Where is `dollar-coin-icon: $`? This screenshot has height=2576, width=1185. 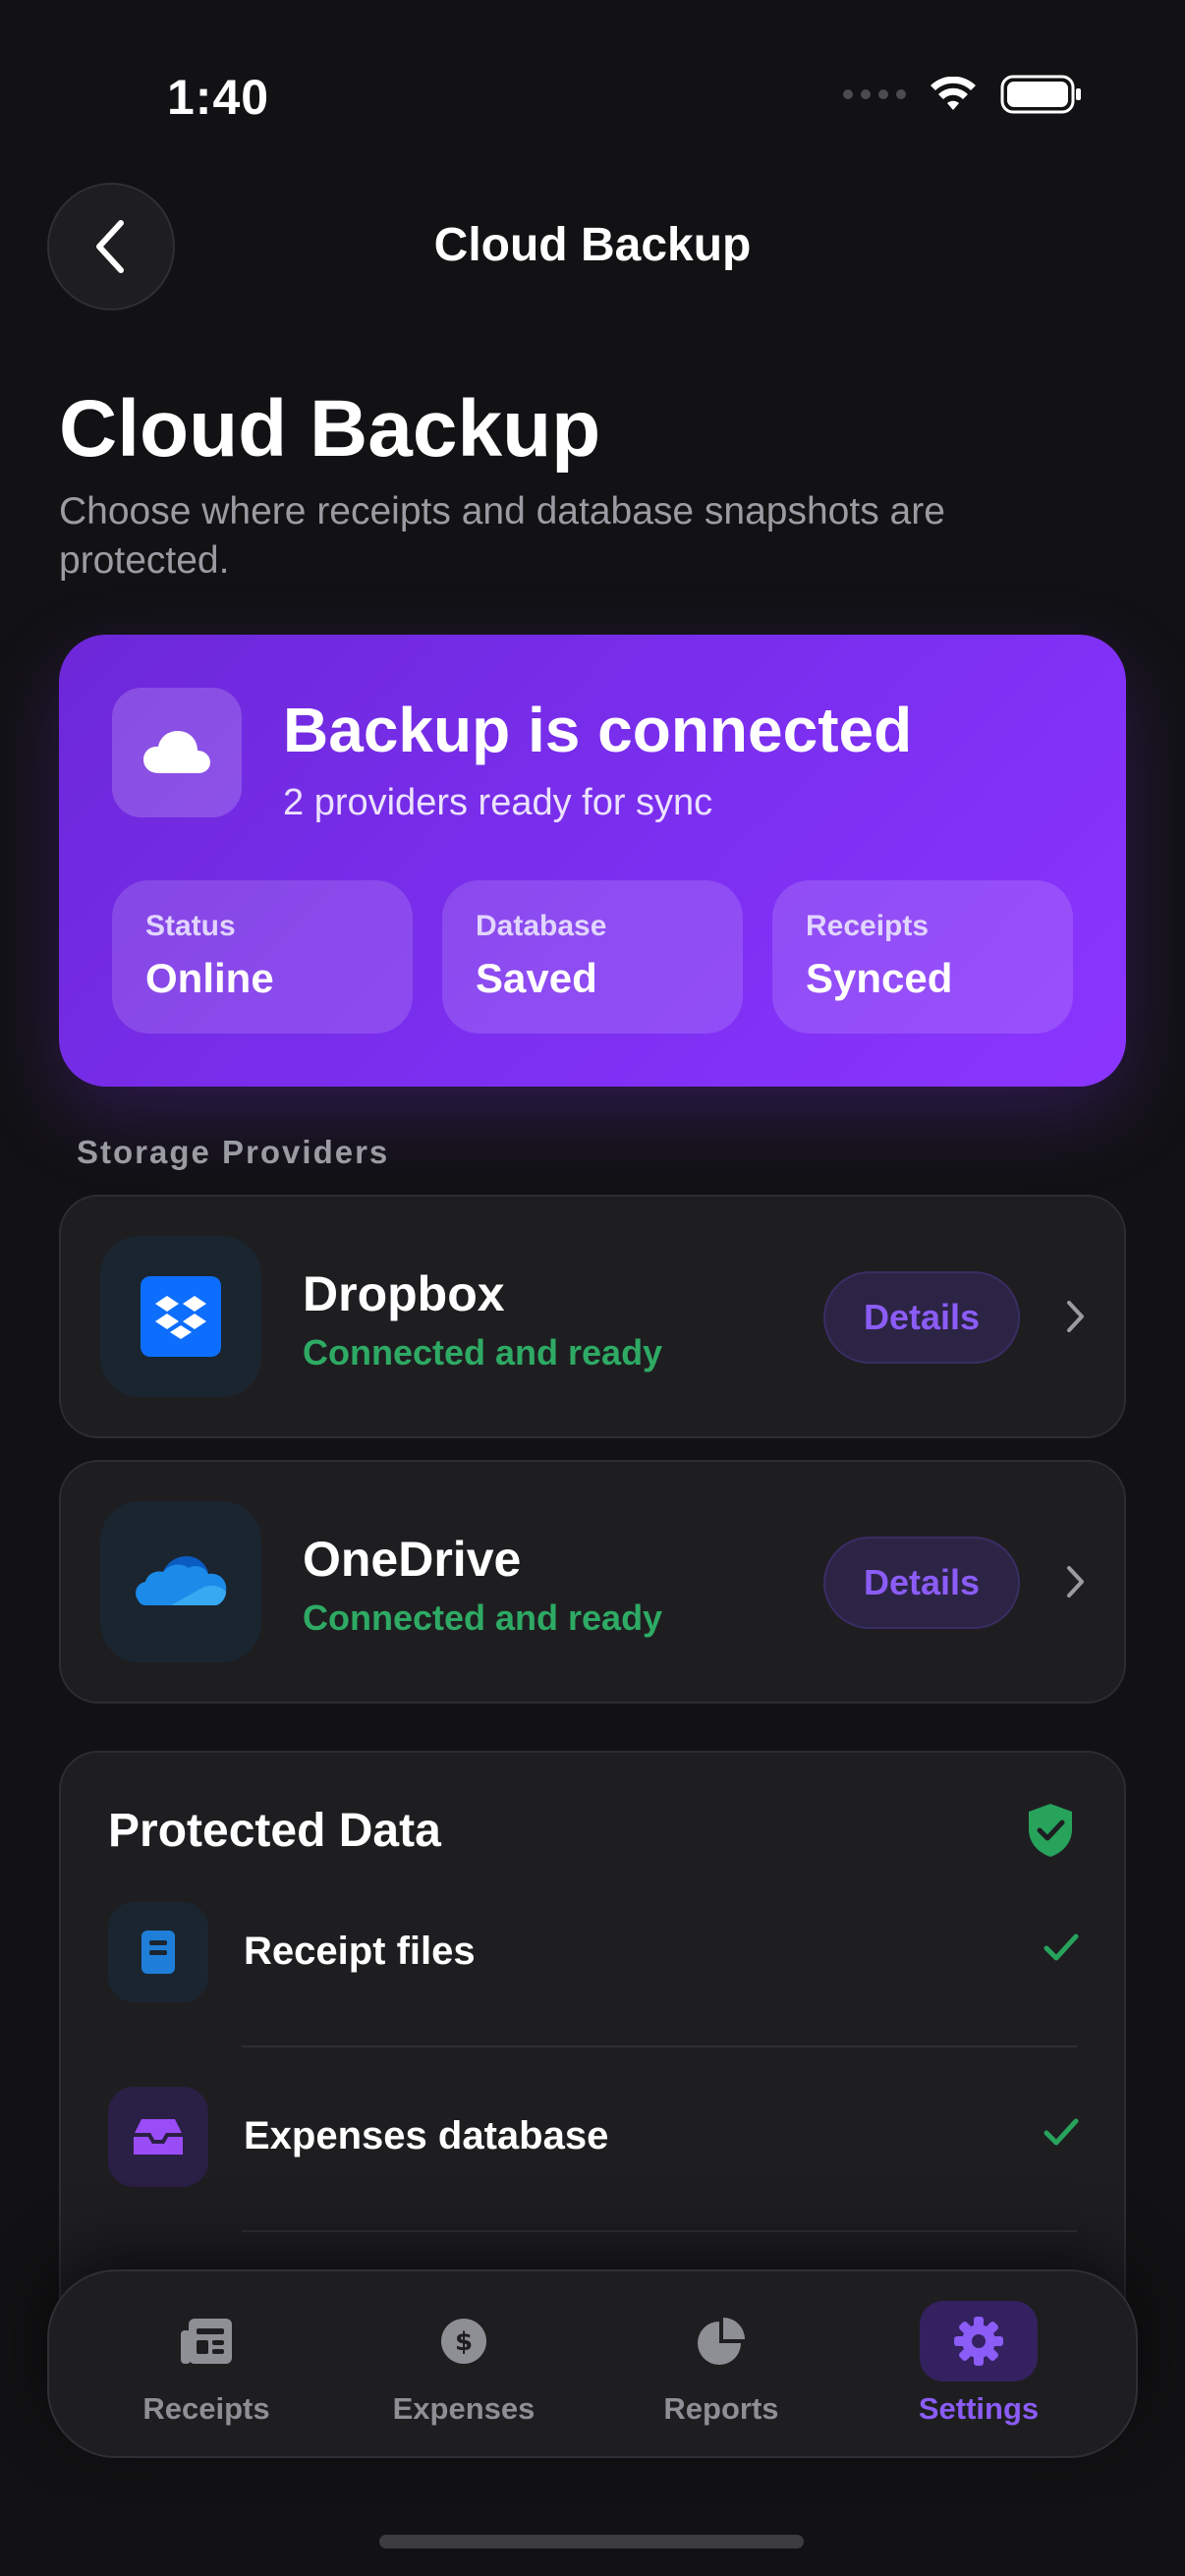
dollar-coin-icon: $ is located at coordinates (464, 2341).